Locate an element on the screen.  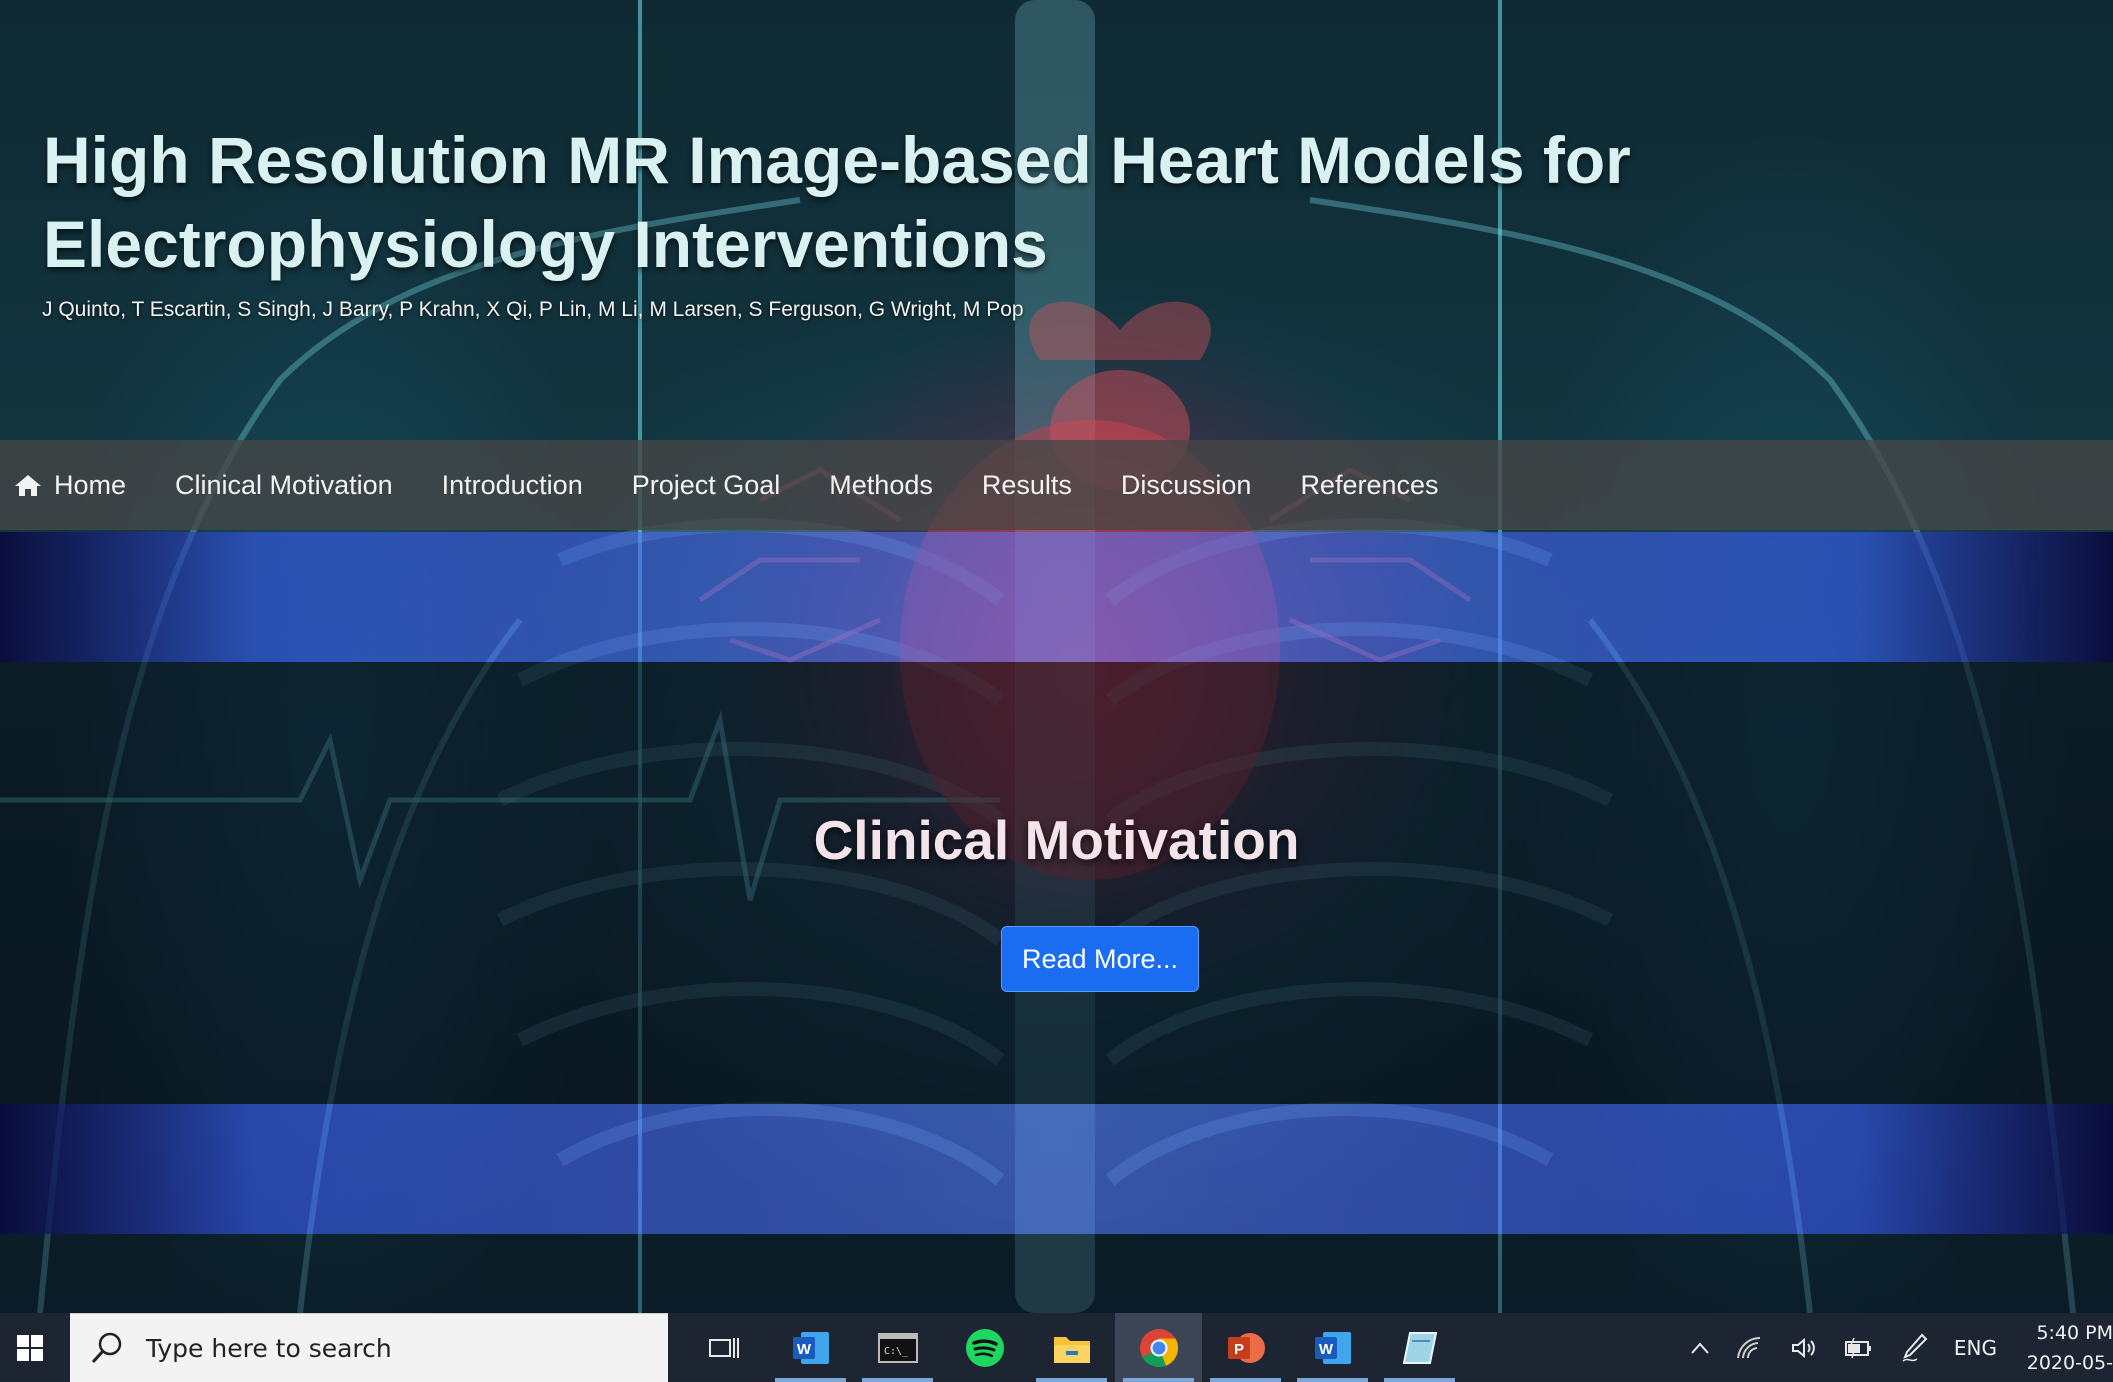
spotify-icon is located at coordinates (984, 1347).